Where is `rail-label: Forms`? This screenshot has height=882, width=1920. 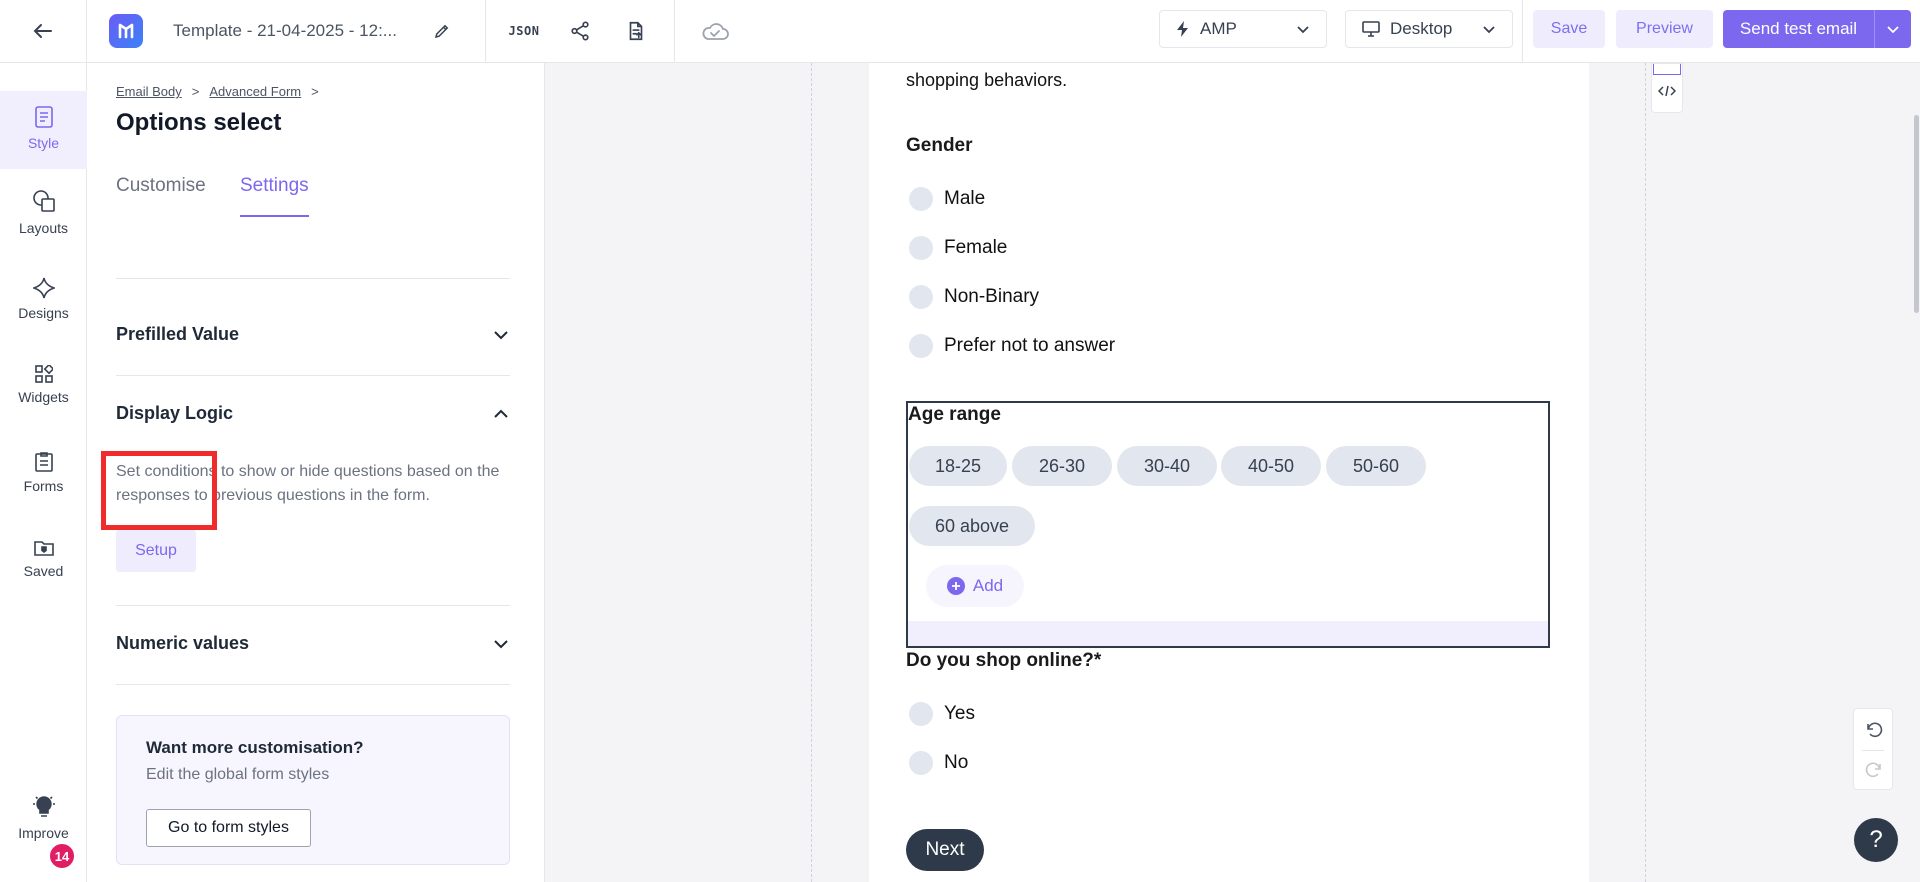 rail-label: Forms is located at coordinates (43, 486).